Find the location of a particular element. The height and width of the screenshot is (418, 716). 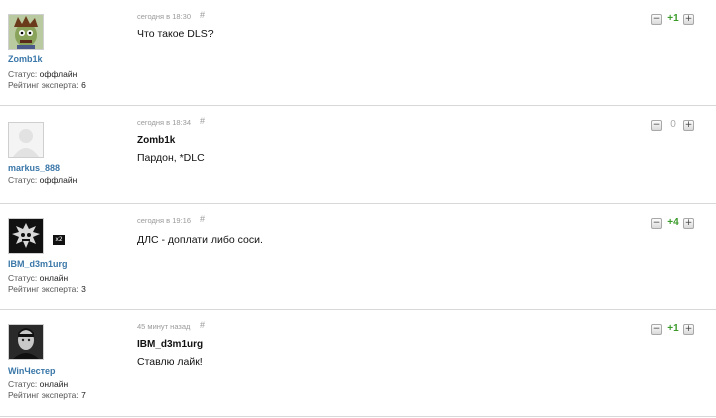

comment-timestamp: сегодня в 18:34 is located at coordinates (164, 122).